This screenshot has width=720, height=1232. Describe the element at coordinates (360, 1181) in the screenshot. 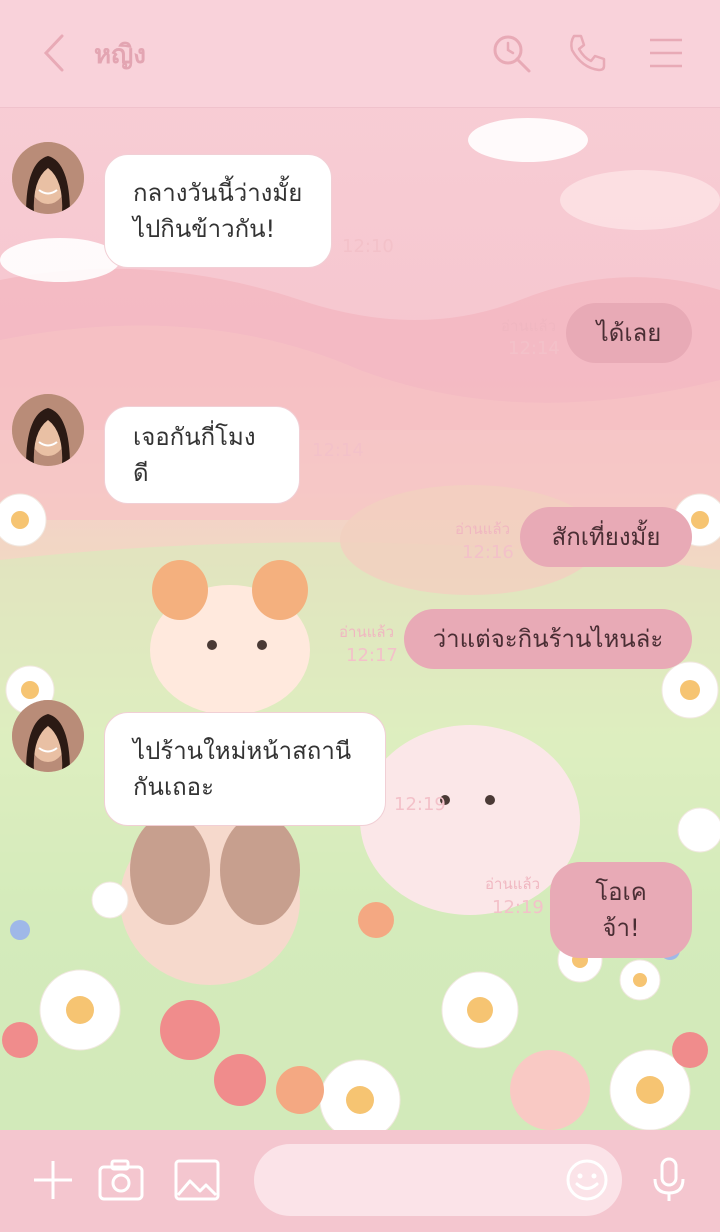

I see `message-composer` at that location.